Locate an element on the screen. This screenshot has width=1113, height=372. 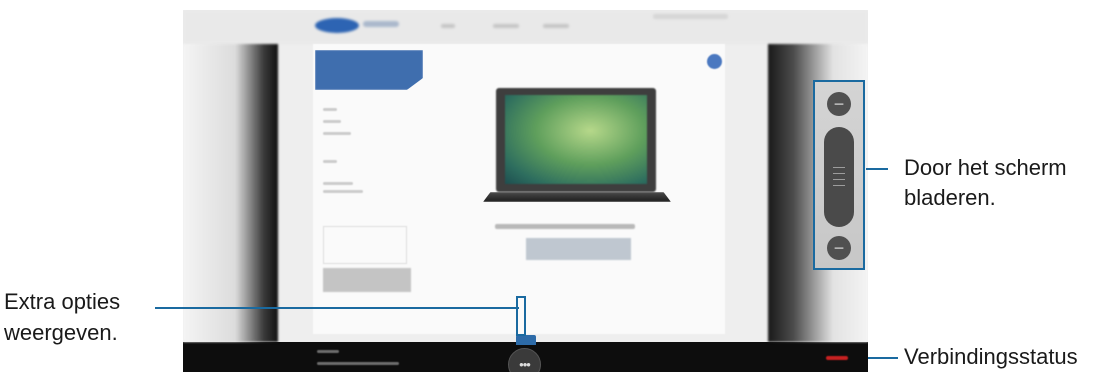
samsung-logo is located at coordinates (337, 25).